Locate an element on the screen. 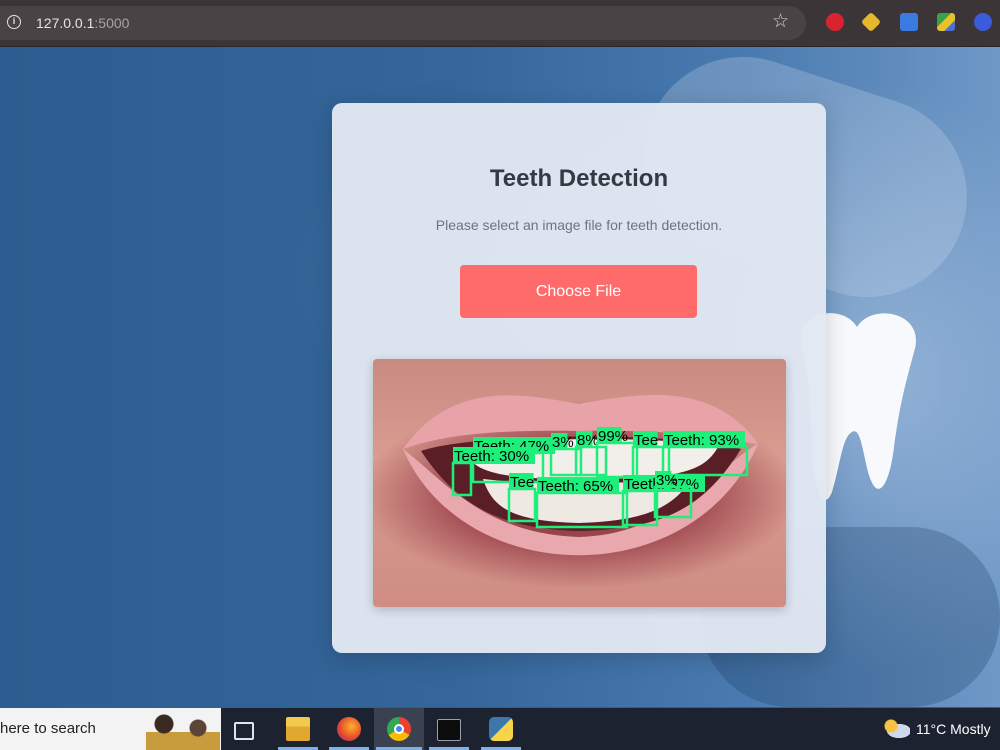 The width and height of the screenshot is (1000, 750). extension-icon-blue is located at coordinates (983, 22).